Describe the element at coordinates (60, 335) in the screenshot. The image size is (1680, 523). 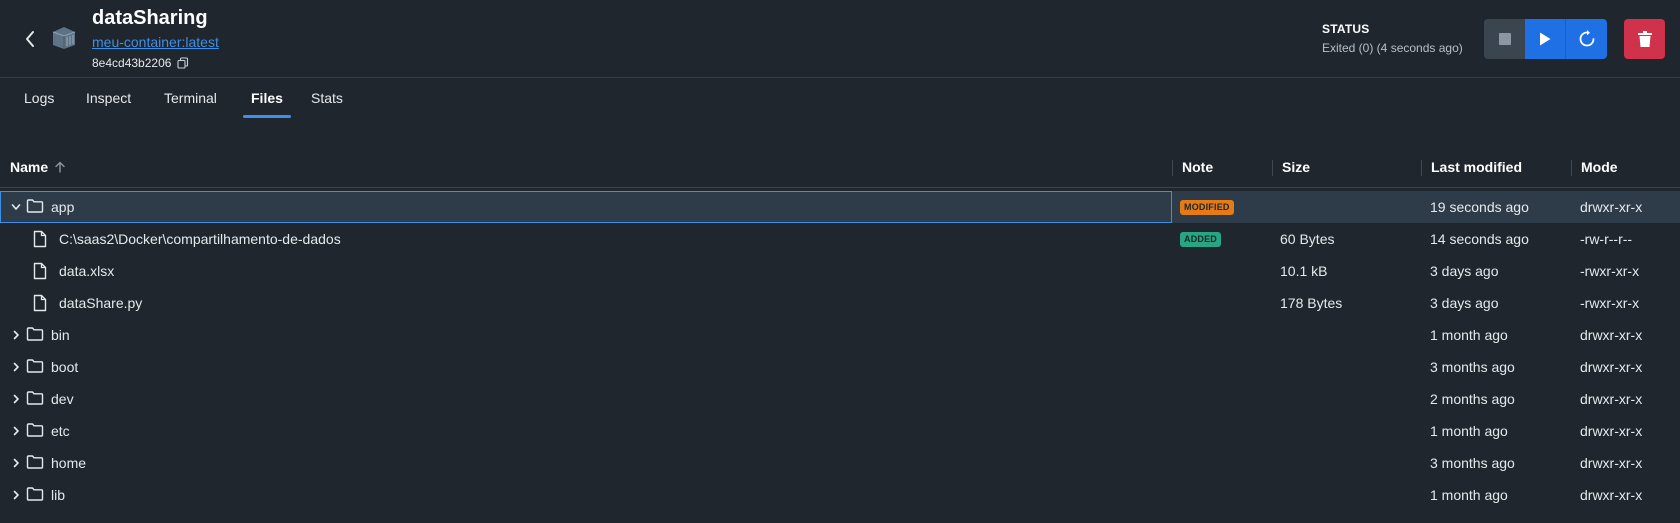
I see `file-name: bin` at that location.